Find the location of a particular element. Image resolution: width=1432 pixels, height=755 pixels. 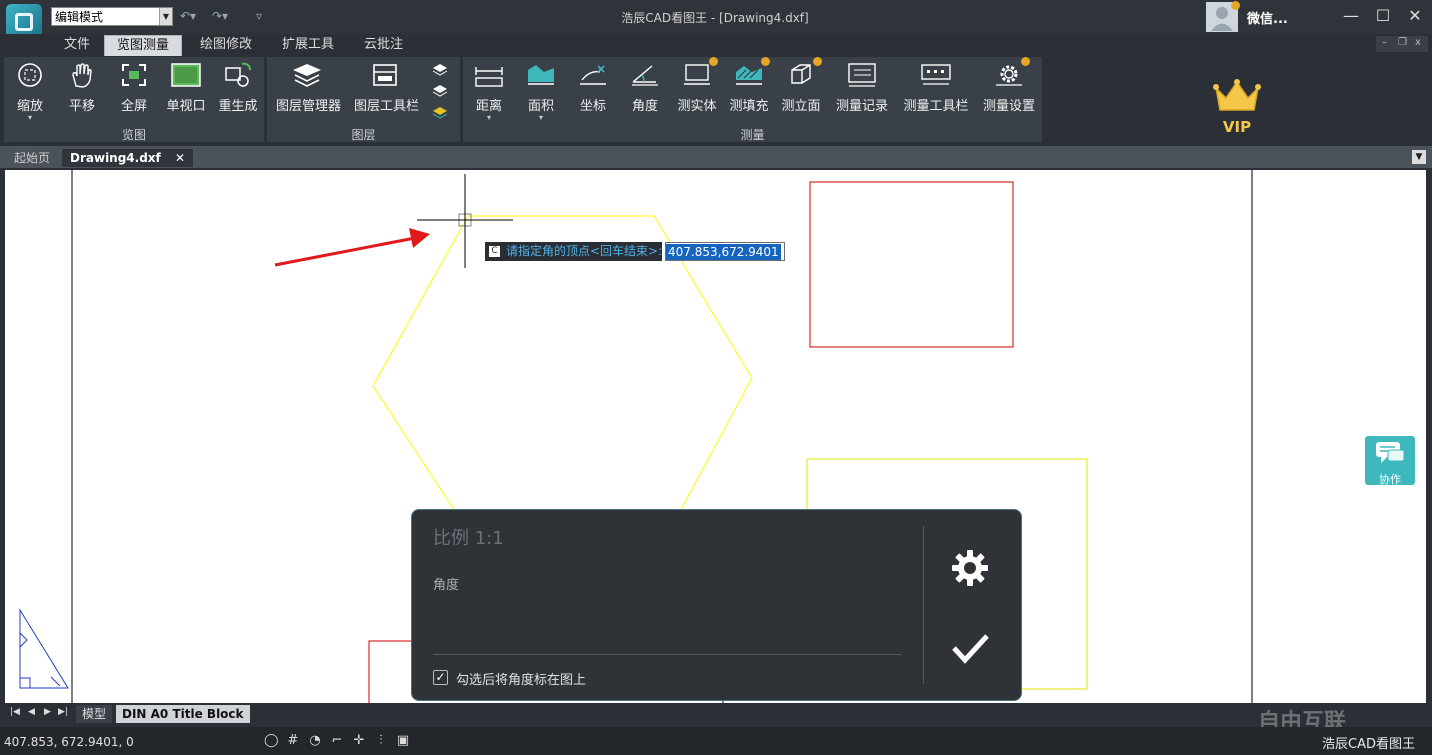

object-snap-icon: ◔ is located at coordinates (315, 741).